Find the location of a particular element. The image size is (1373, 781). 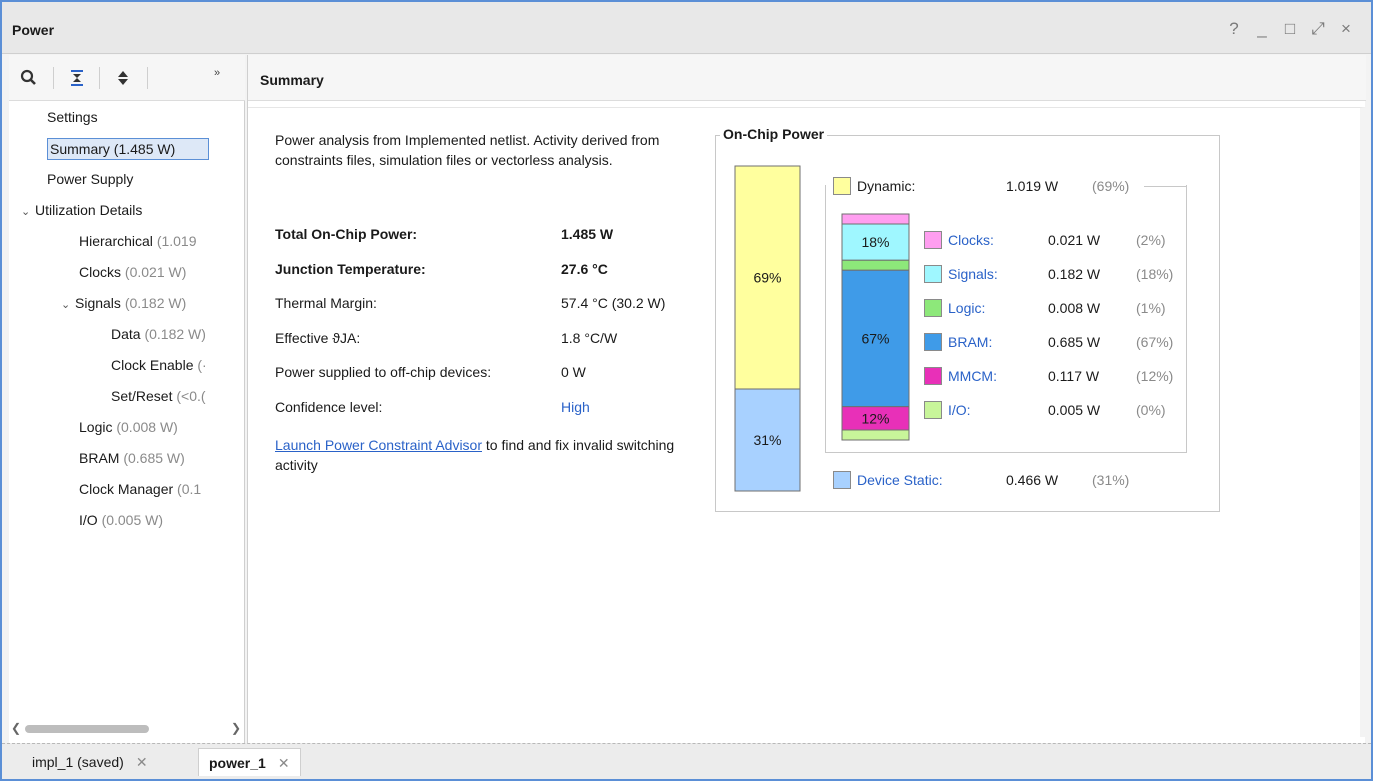

io-value: 0.005 W is located at coordinates (1074, 410).